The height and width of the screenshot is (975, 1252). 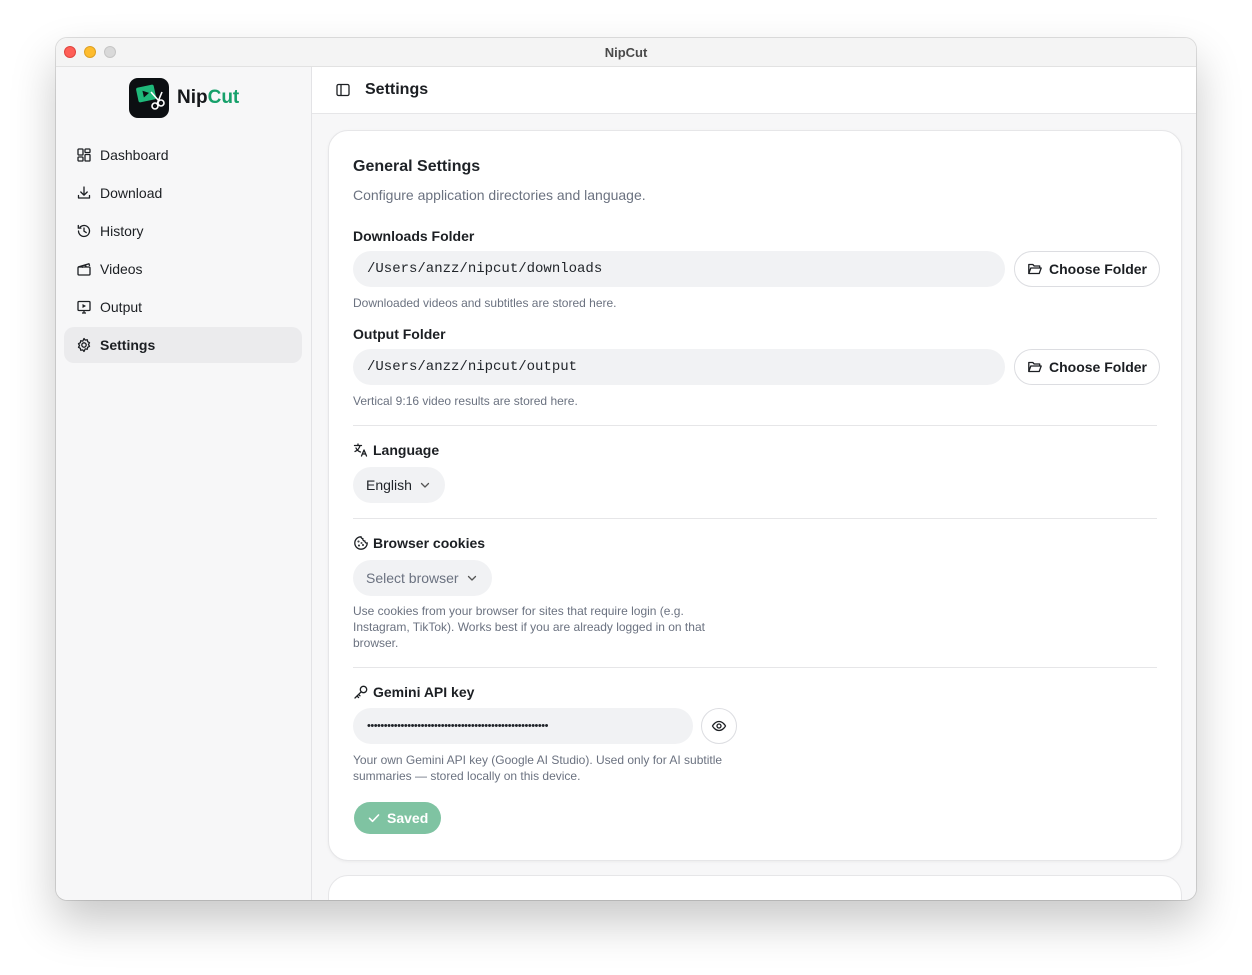 I want to click on next-settings-card, so click(x=755, y=887).